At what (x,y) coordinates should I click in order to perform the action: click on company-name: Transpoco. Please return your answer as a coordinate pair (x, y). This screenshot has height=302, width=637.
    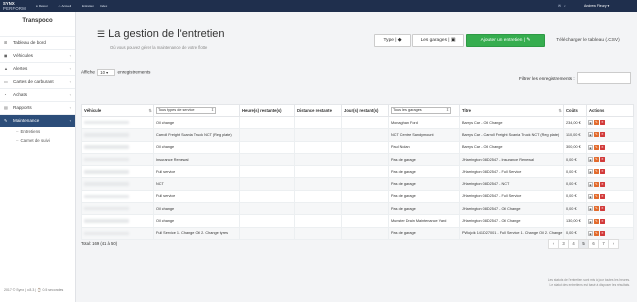
    Looking at the image, I should click on (37, 21).